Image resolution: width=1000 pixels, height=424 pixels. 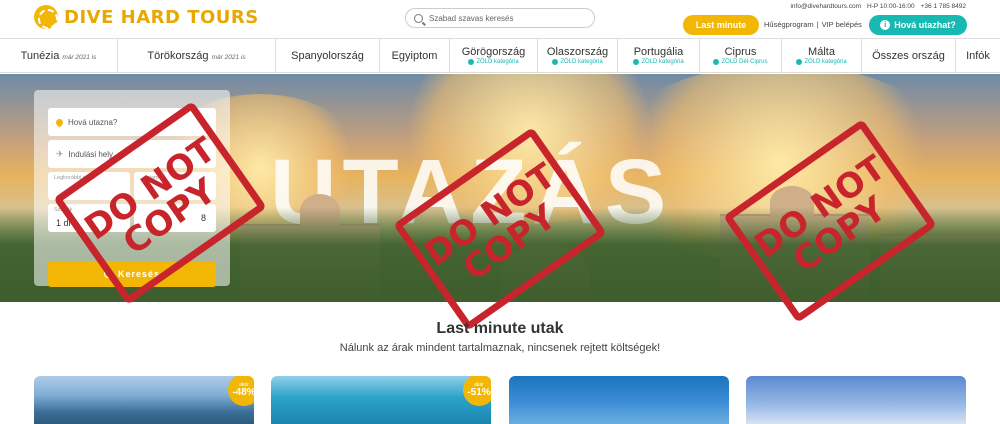 What do you see at coordinates (91, 154) in the screenshot?
I see `departure-placeholder: Indulási hely` at bounding box center [91, 154].